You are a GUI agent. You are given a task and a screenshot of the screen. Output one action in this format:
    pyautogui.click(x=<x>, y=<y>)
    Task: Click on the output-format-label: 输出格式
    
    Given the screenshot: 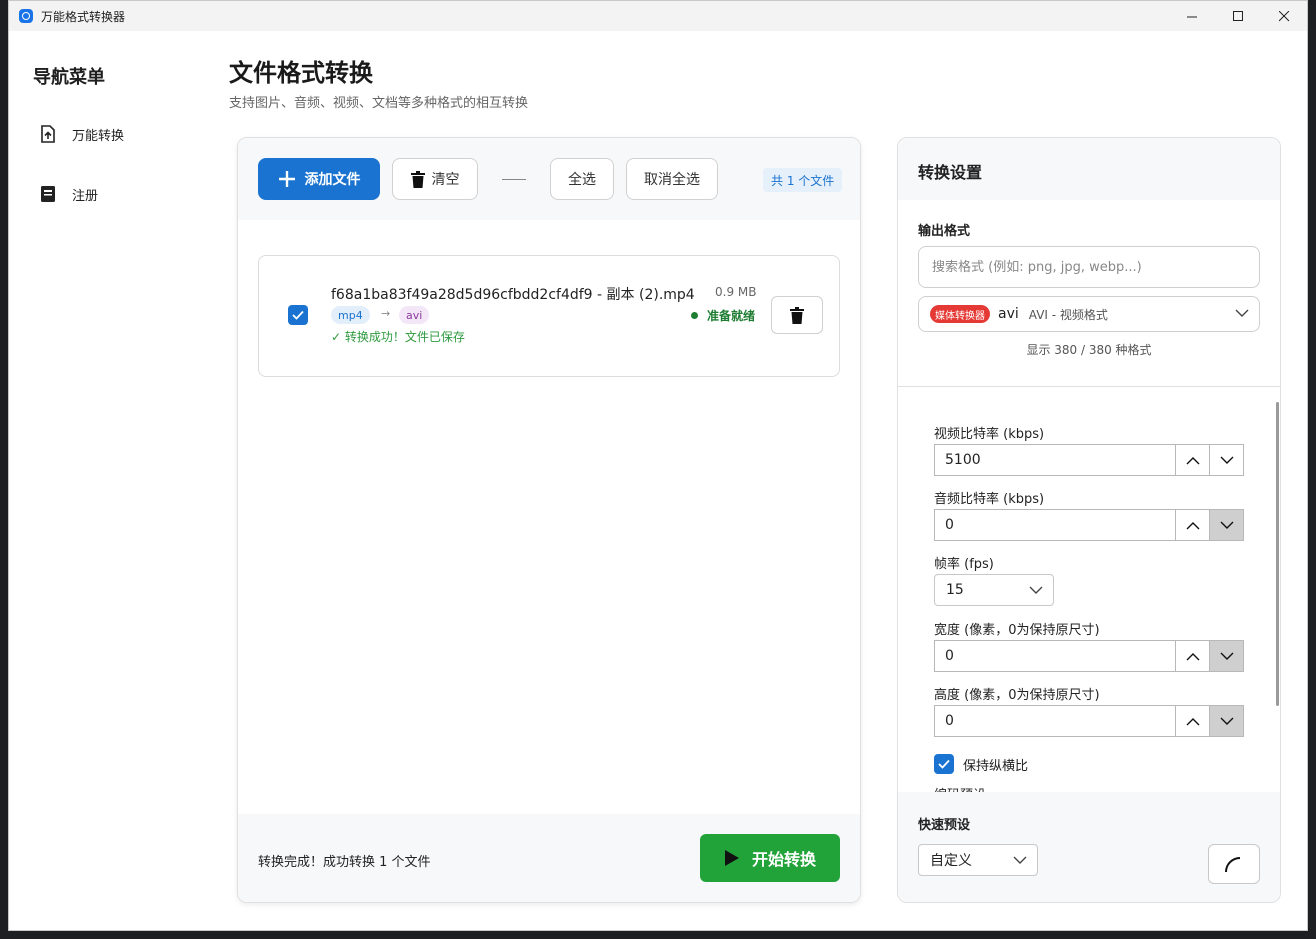 What is the action you would take?
    pyautogui.click(x=944, y=231)
    